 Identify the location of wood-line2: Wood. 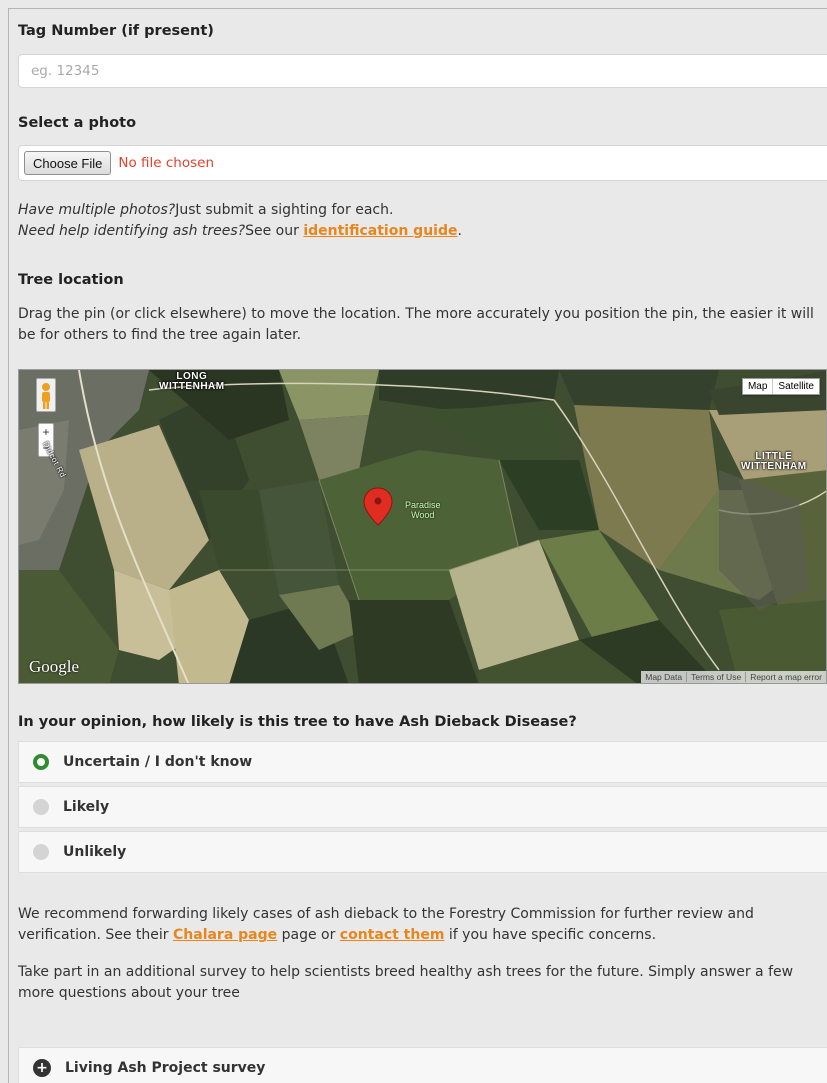
(423, 515).